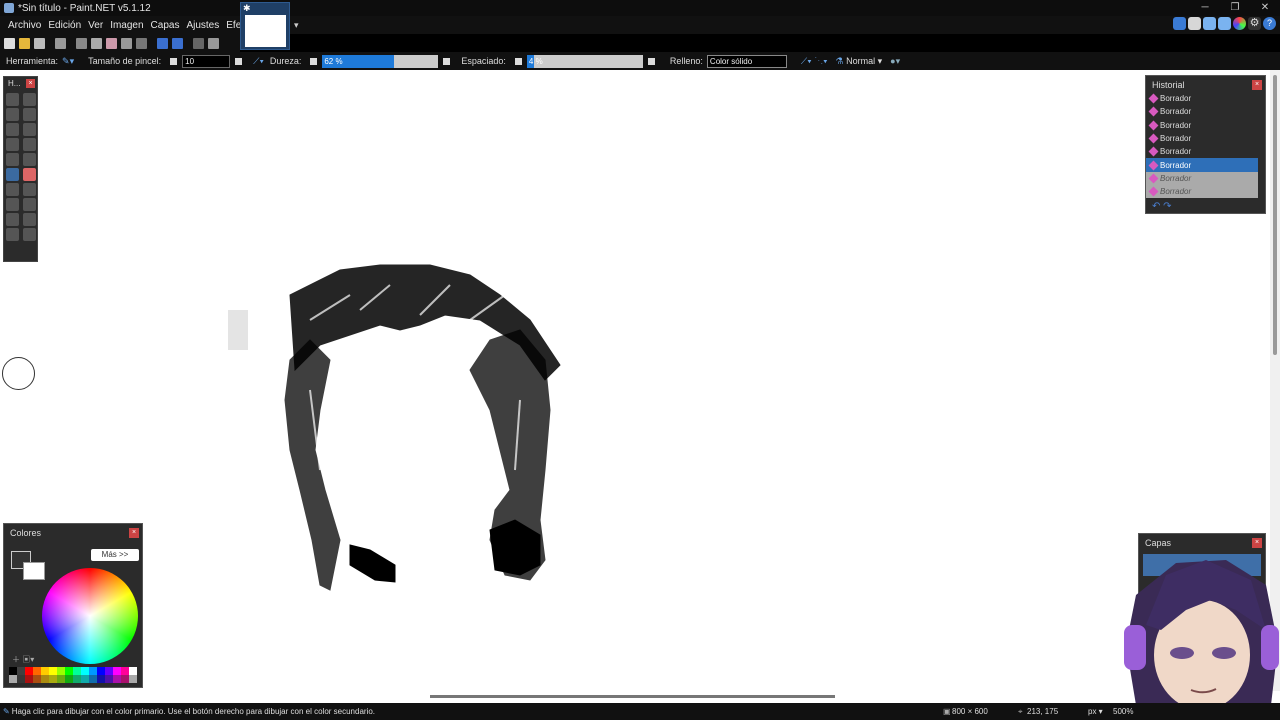 The height and width of the screenshot is (720, 1280). I want to click on brush-size-decrease-button, so click(174, 61).